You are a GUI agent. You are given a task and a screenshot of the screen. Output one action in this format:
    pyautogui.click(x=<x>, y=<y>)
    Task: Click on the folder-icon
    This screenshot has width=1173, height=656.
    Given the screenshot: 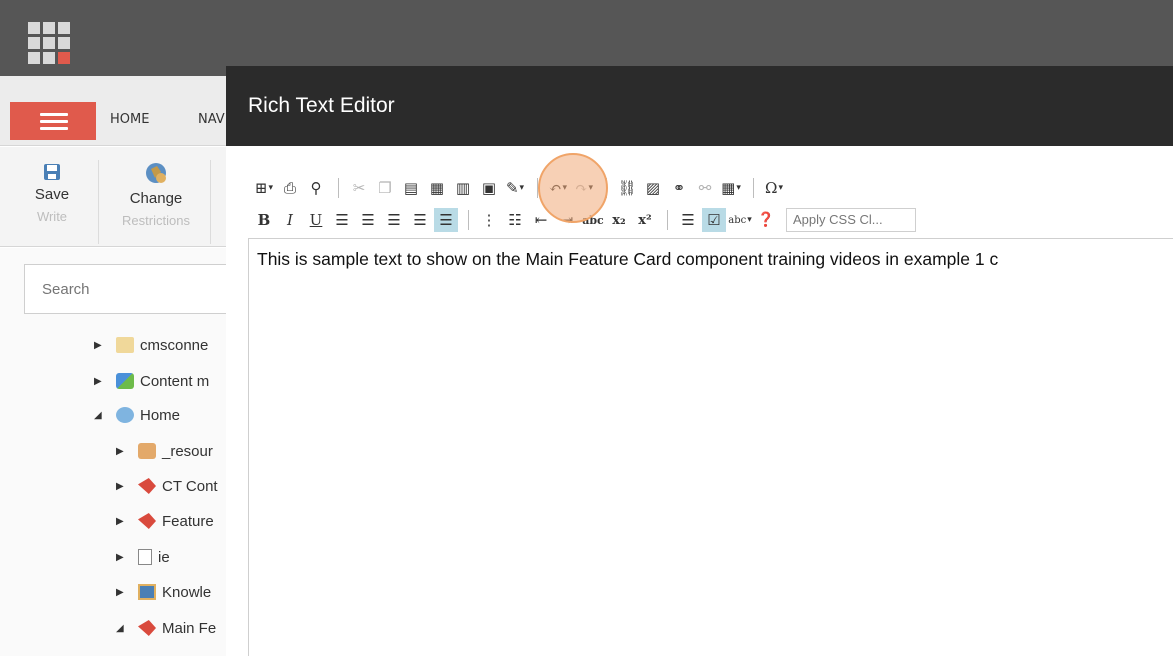 What is the action you would take?
    pyautogui.click(x=125, y=345)
    